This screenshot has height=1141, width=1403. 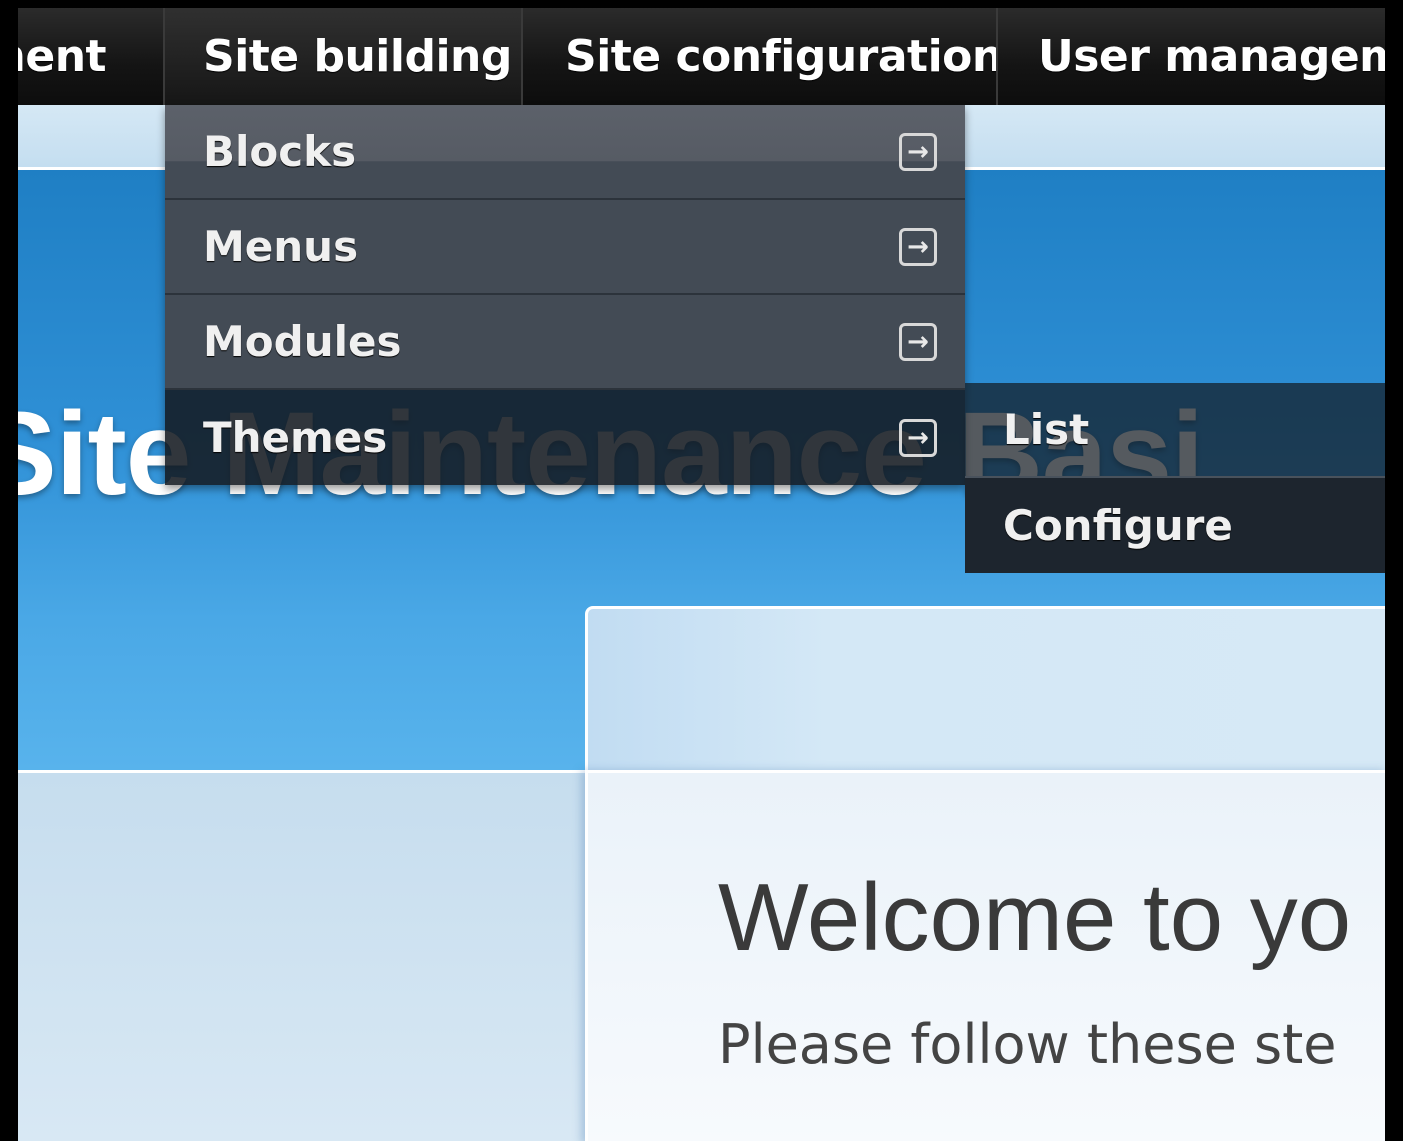 What do you see at coordinates (1175, 430) in the screenshot?
I see `submenu-item-list: List` at bounding box center [1175, 430].